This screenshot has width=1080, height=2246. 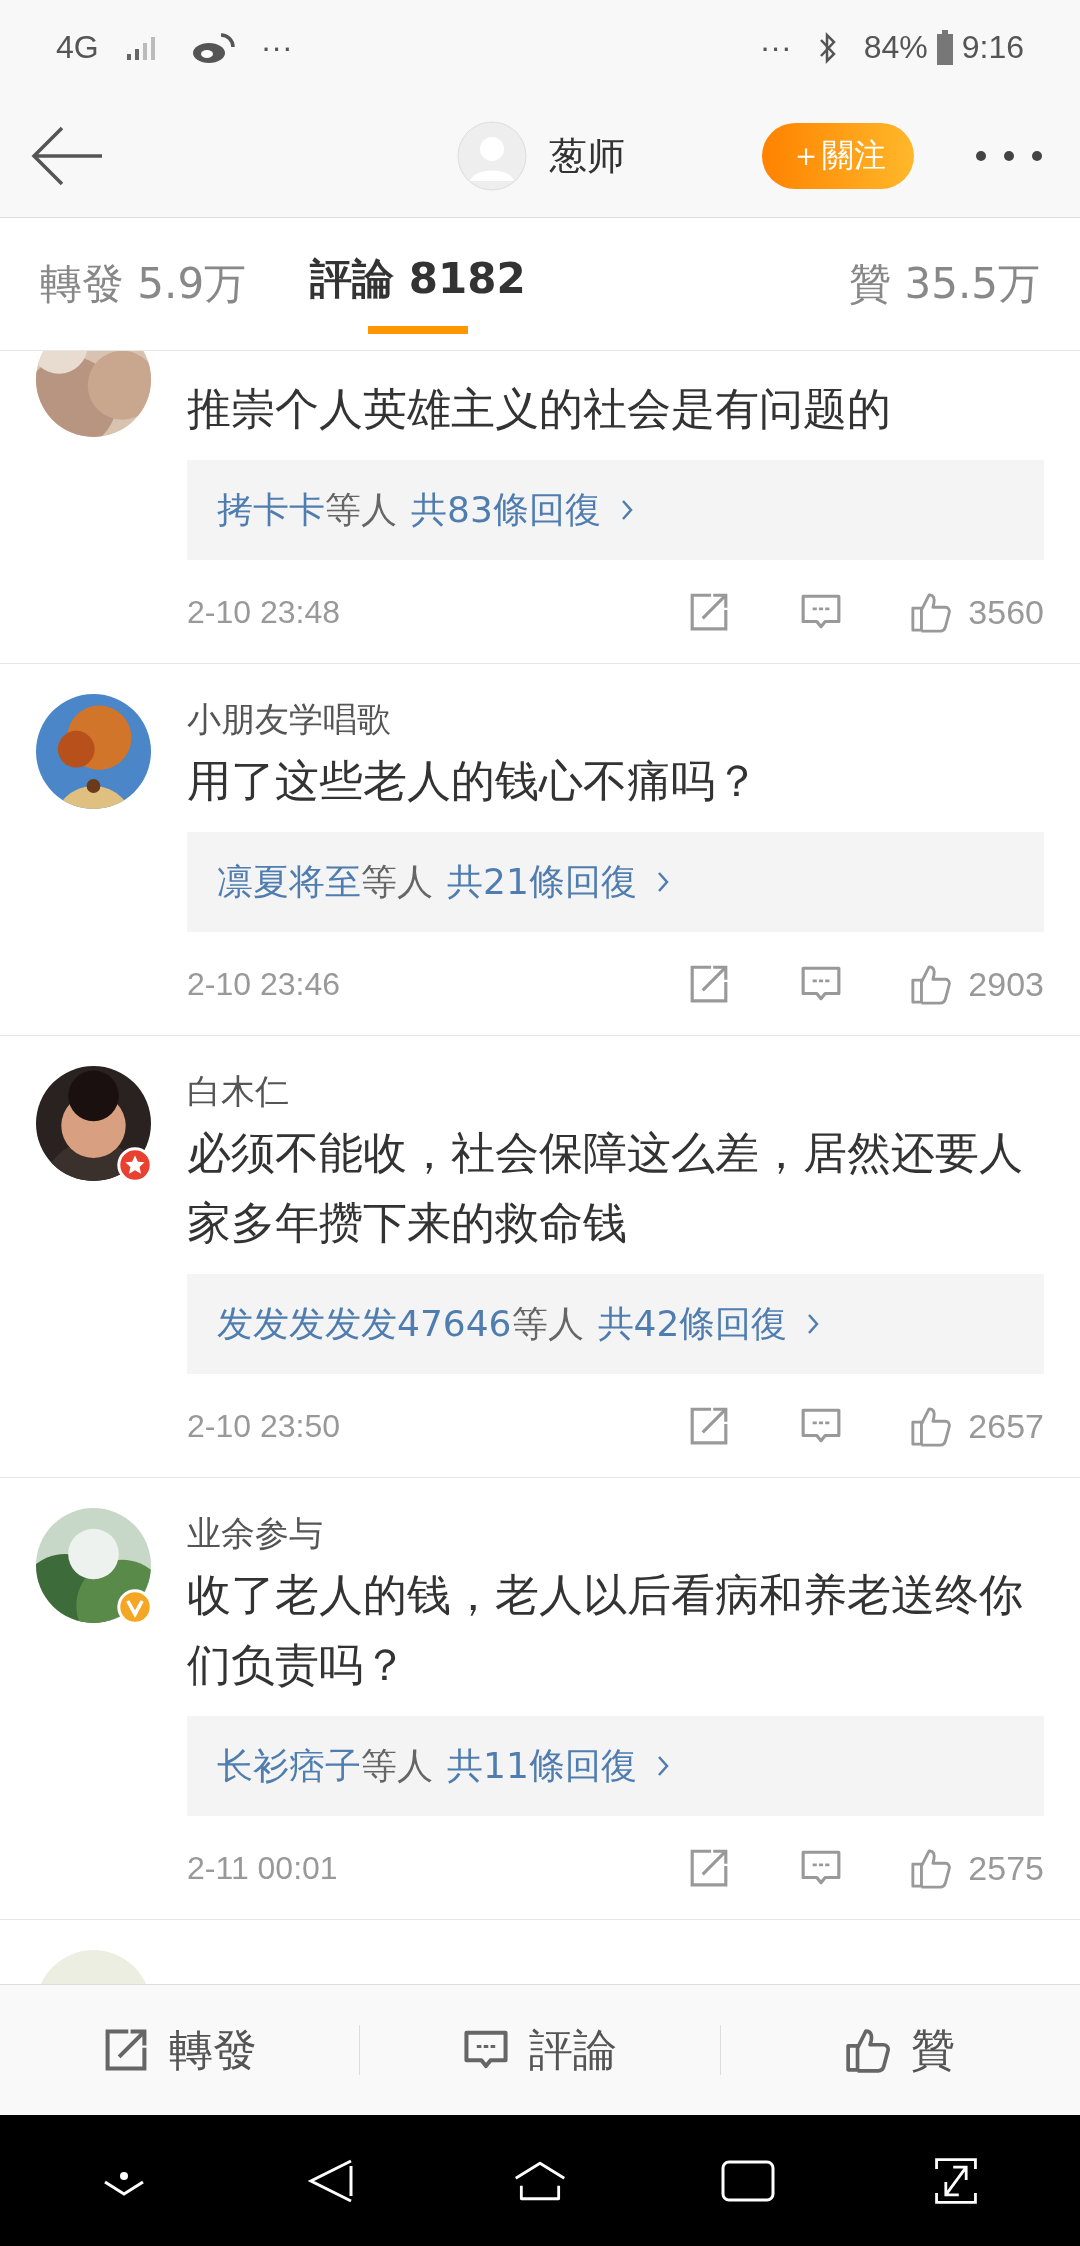 What do you see at coordinates (615, 1766) in the screenshot?
I see `reply-summary: 长衫痞子等人 共11條回復` at bounding box center [615, 1766].